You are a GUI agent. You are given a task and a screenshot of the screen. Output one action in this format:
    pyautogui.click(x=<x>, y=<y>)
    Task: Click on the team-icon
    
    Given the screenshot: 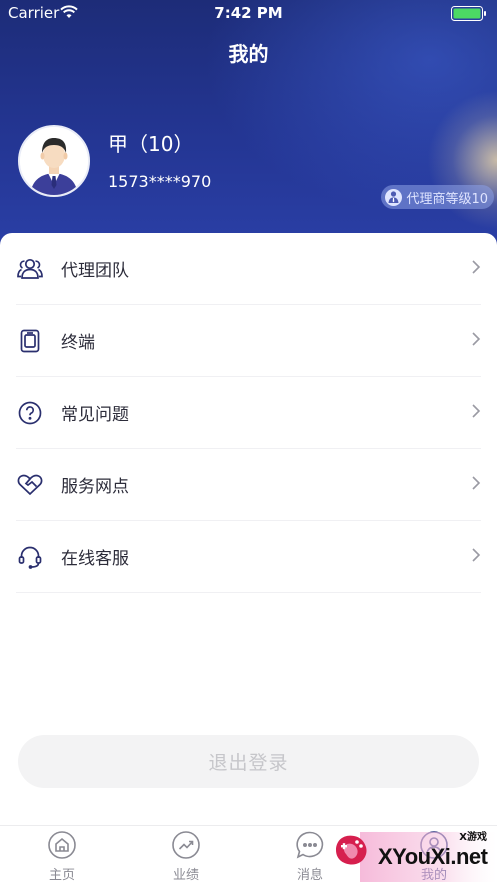 What is the action you would take?
    pyautogui.click(x=30, y=269)
    